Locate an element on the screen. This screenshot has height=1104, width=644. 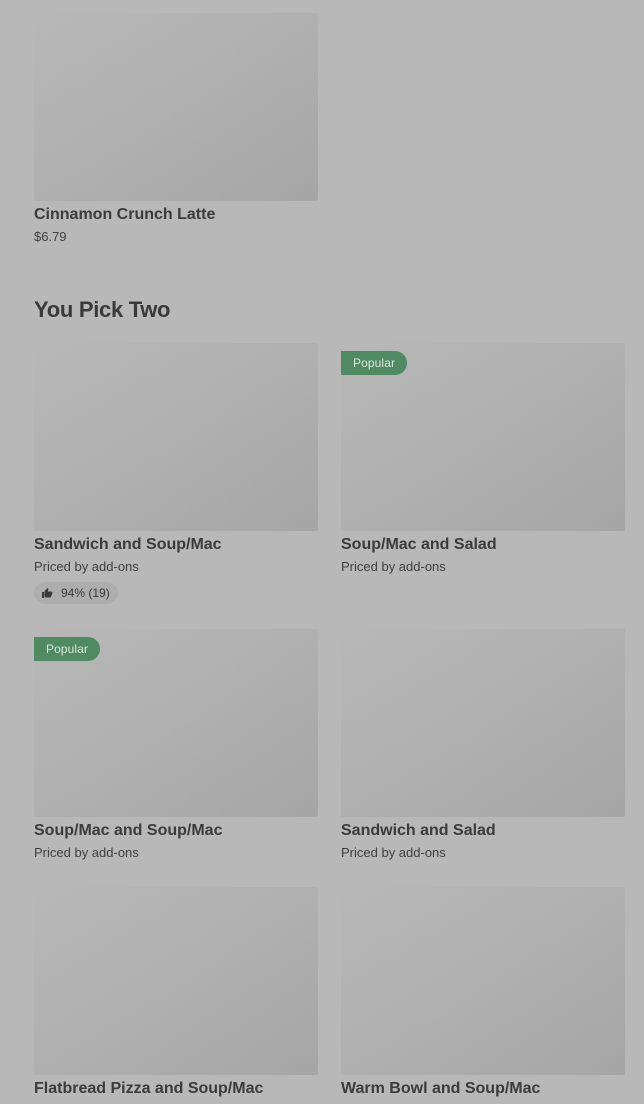
menu-item-card: Cinnamon Crunch Latte $6.79 is located at coordinates (176, 128).